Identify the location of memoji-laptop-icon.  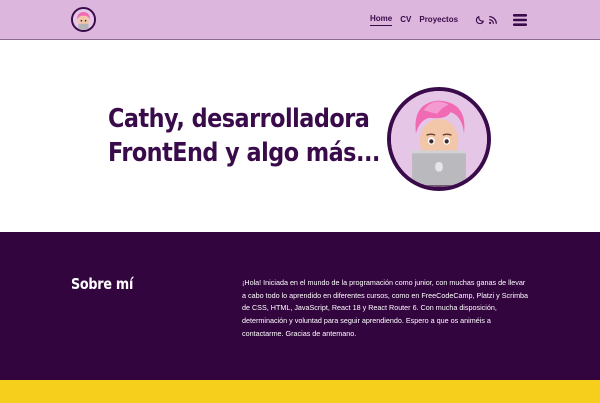
(439, 139).